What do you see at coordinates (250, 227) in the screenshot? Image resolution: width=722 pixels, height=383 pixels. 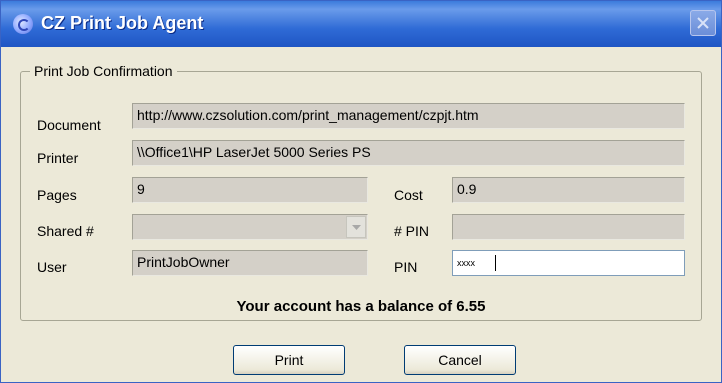 I see `shared-select` at bounding box center [250, 227].